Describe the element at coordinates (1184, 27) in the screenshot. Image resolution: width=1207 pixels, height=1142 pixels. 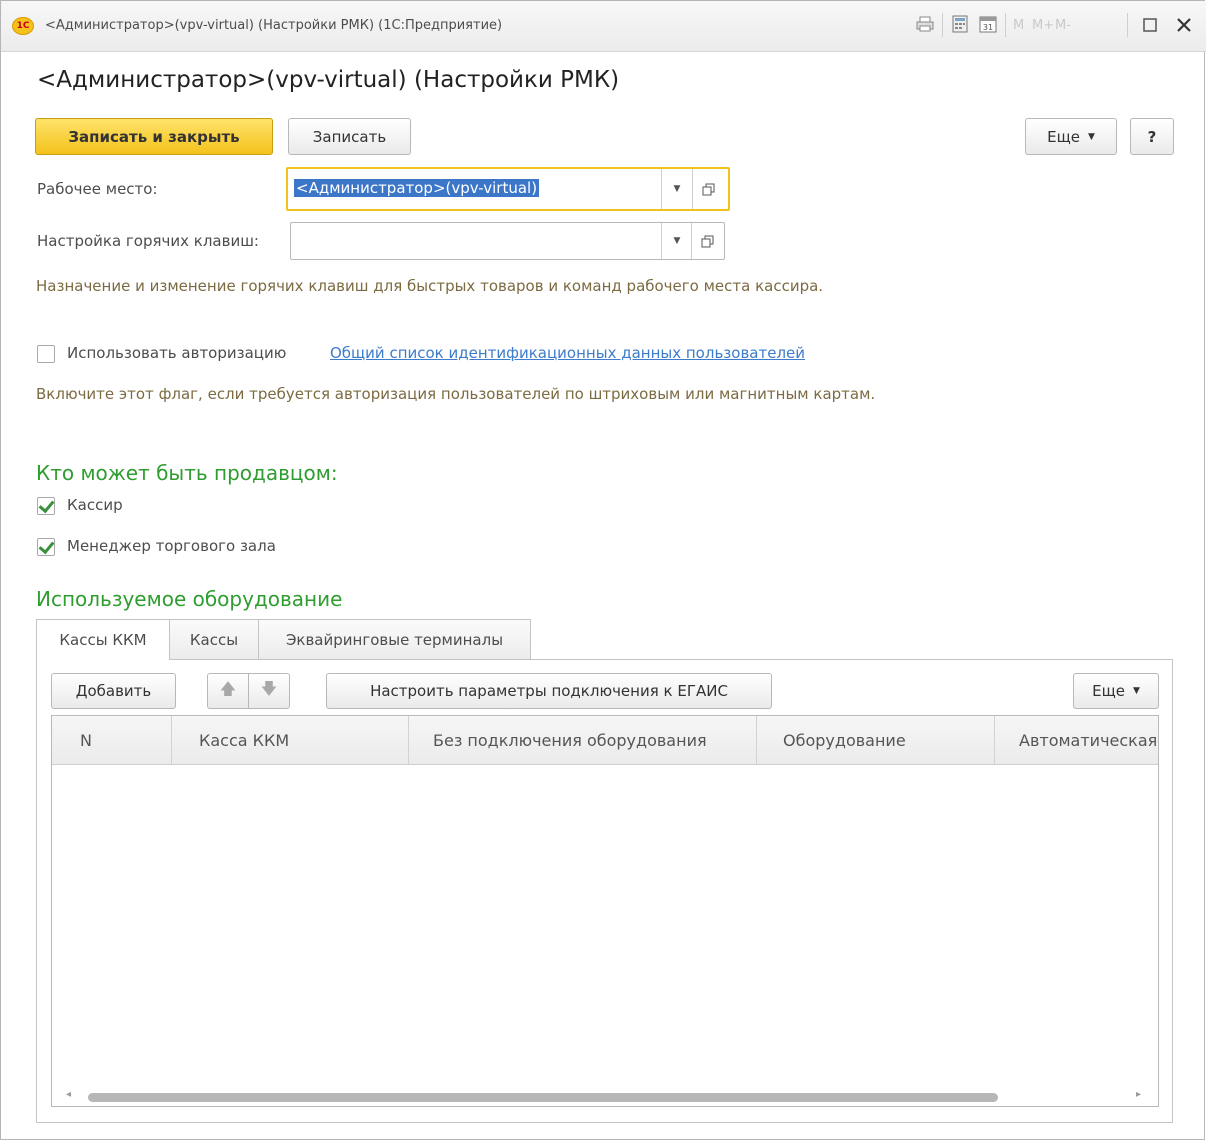
I see `close-icon` at that location.